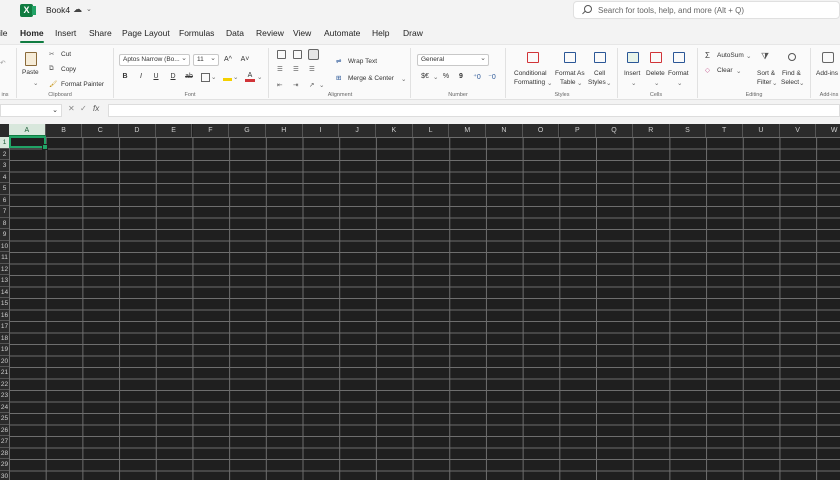 This screenshot has height=480, width=840. Describe the element at coordinates (137, 130) in the screenshot. I see `column-header-d: D` at that location.